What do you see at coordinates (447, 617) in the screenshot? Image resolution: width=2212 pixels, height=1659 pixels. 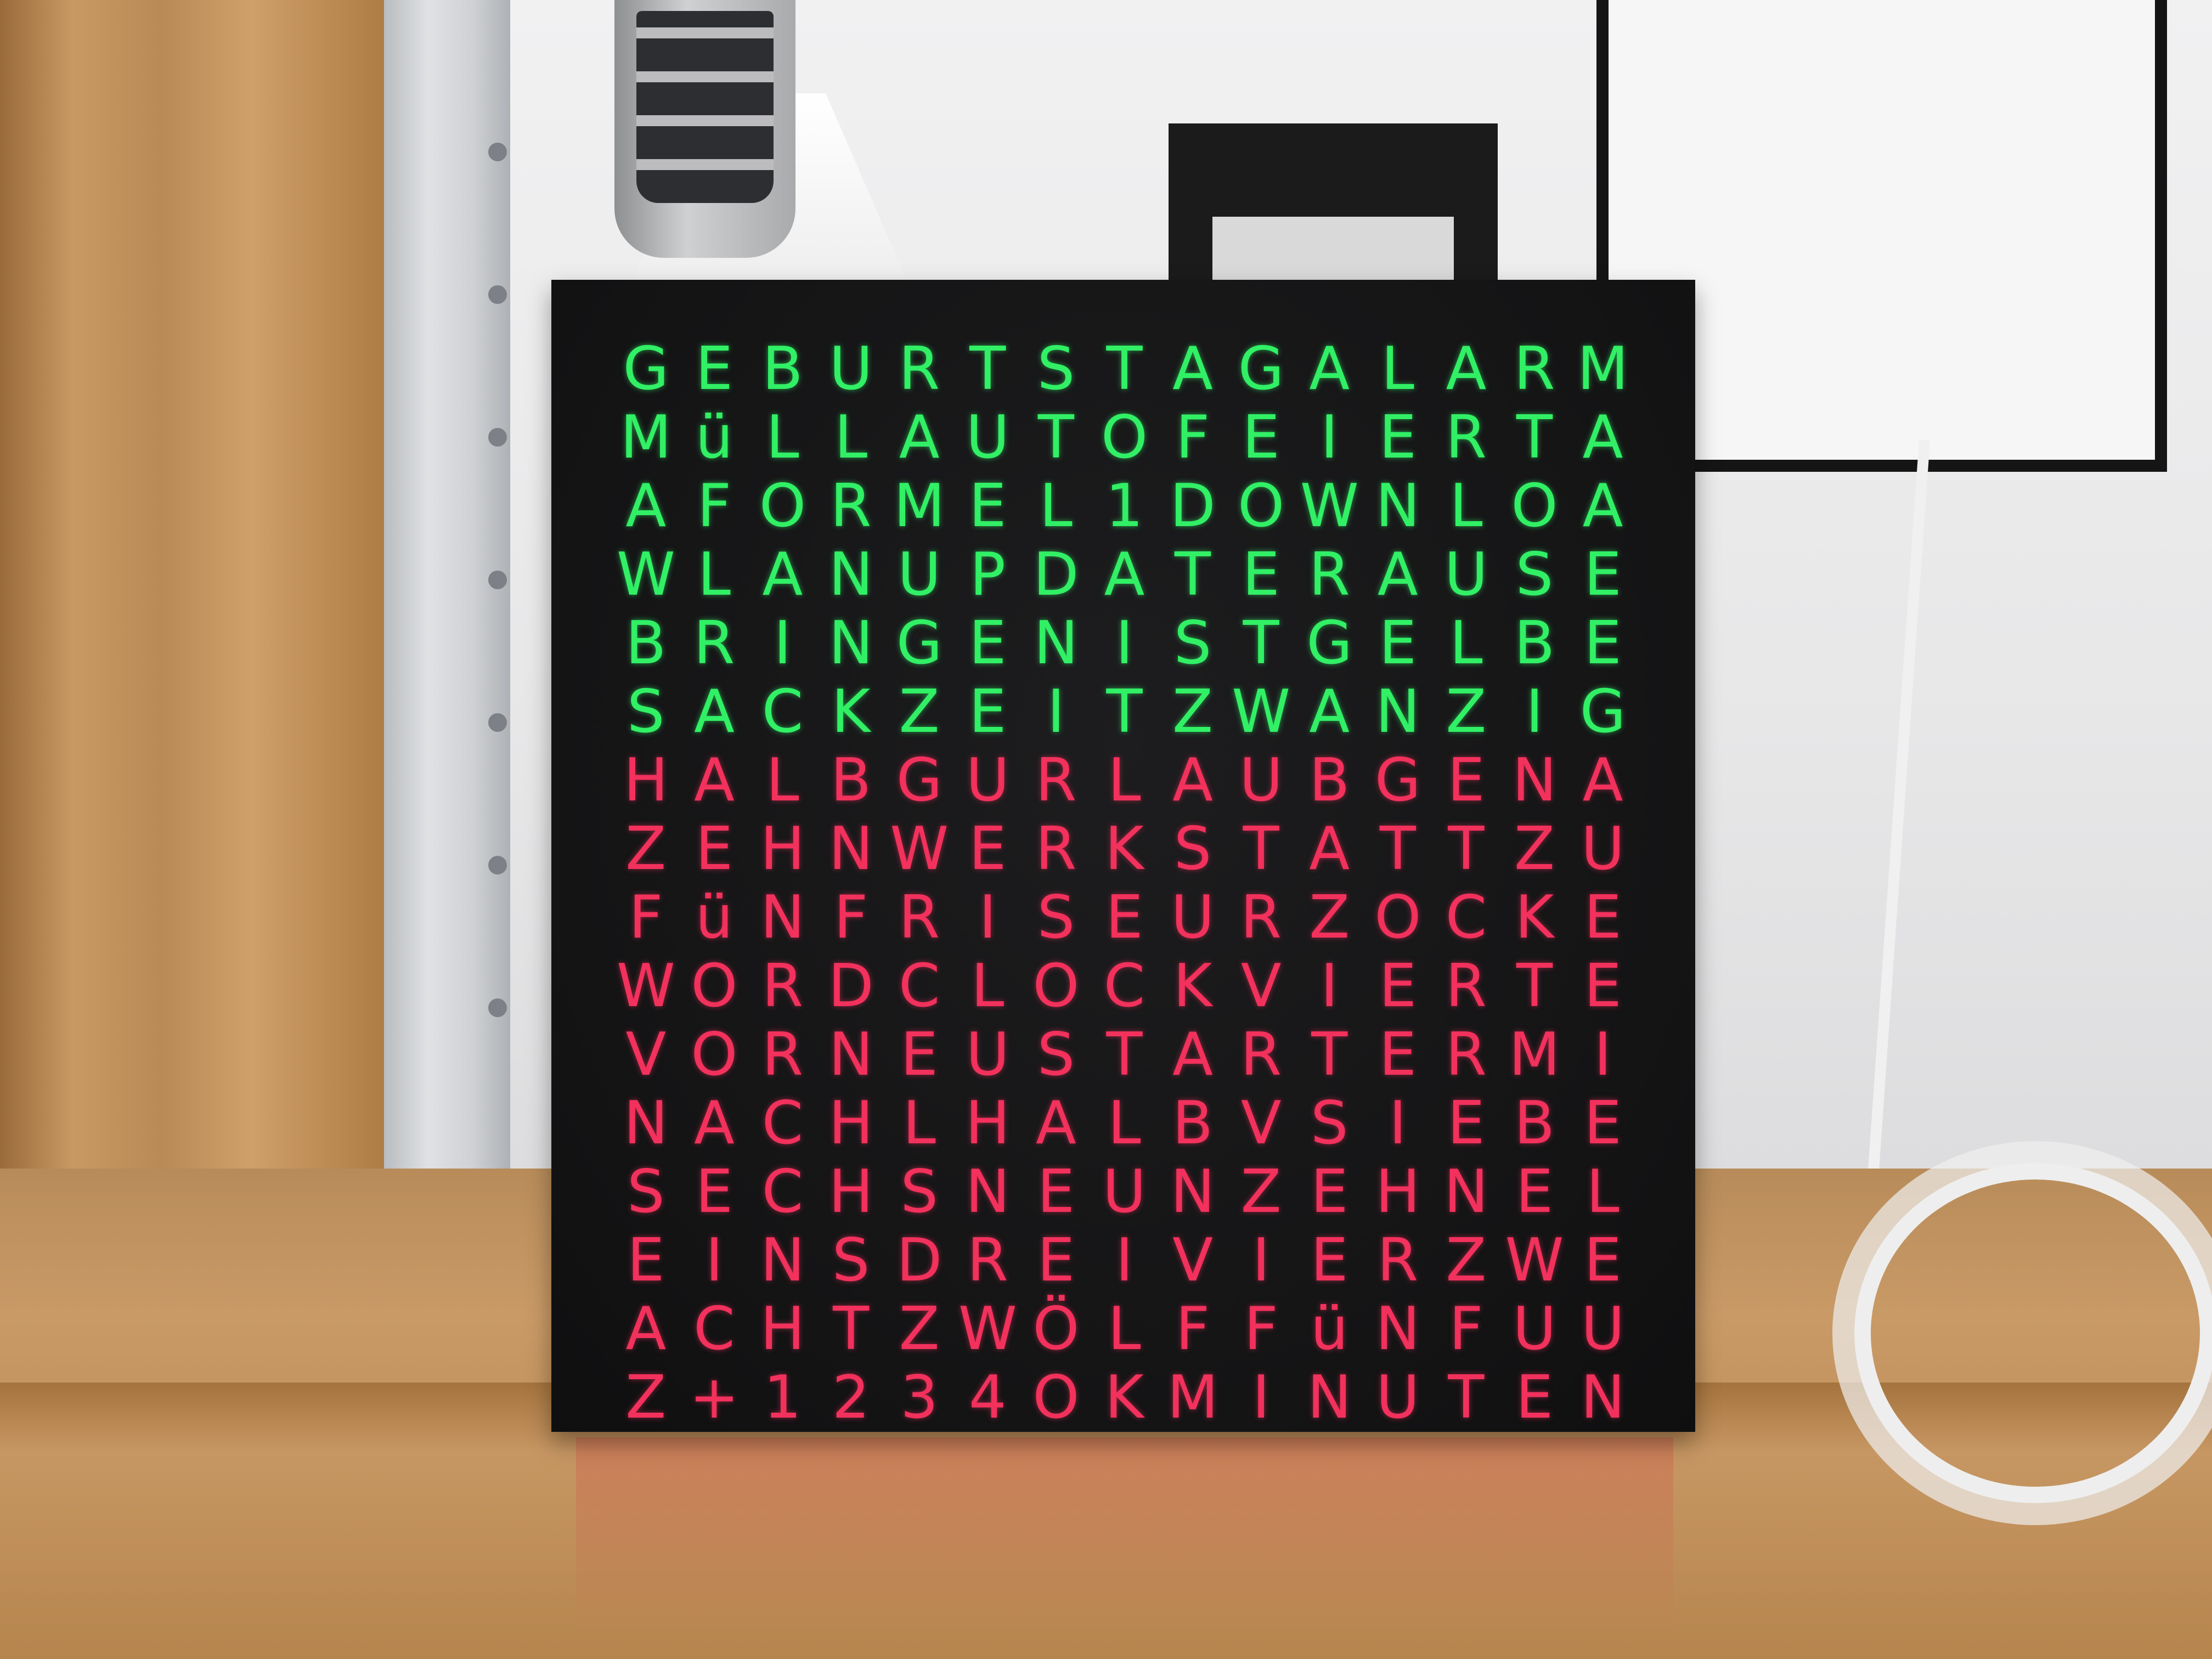 I see `metal-shelf-rail` at bounding box center [447, 617].